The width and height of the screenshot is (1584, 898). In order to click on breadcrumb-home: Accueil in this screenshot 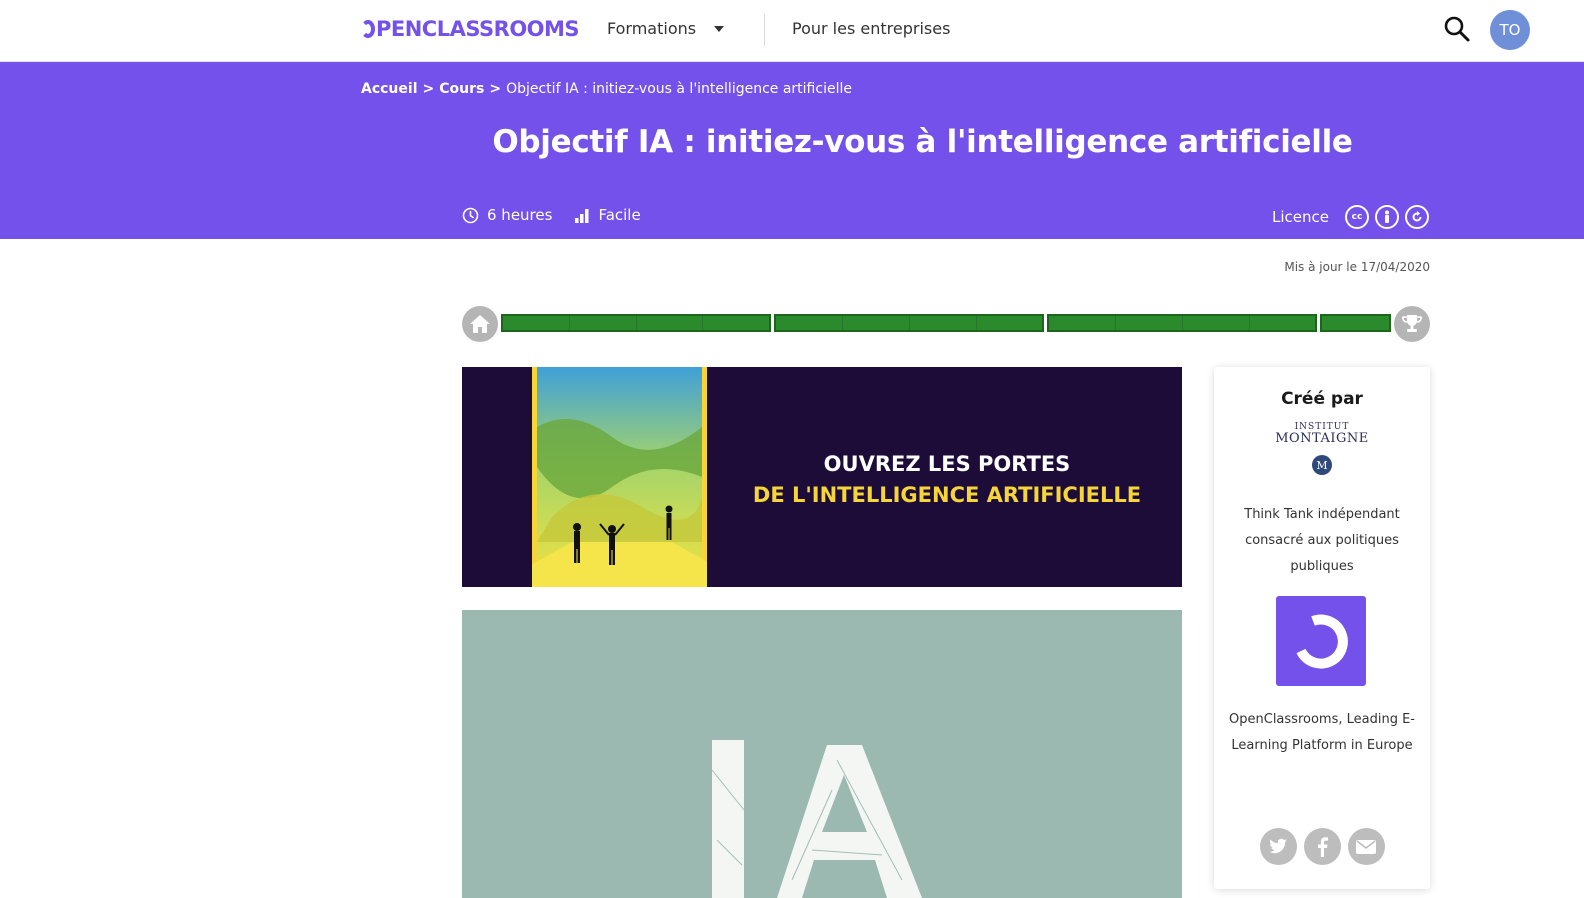, I will do `click(389, 89)`.